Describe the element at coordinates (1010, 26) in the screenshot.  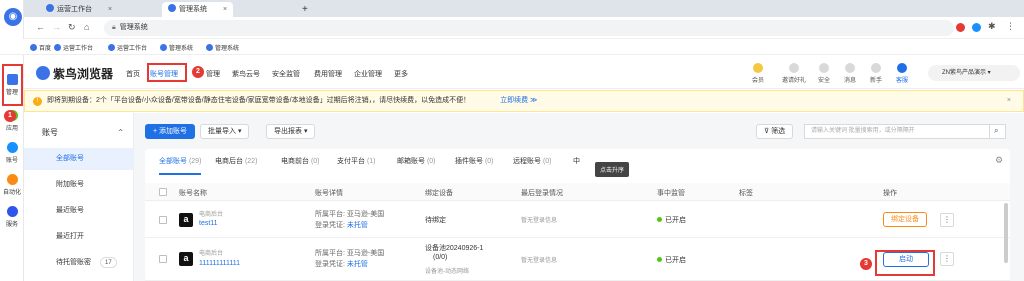
I see `menu-icon: ⋮` at that location.